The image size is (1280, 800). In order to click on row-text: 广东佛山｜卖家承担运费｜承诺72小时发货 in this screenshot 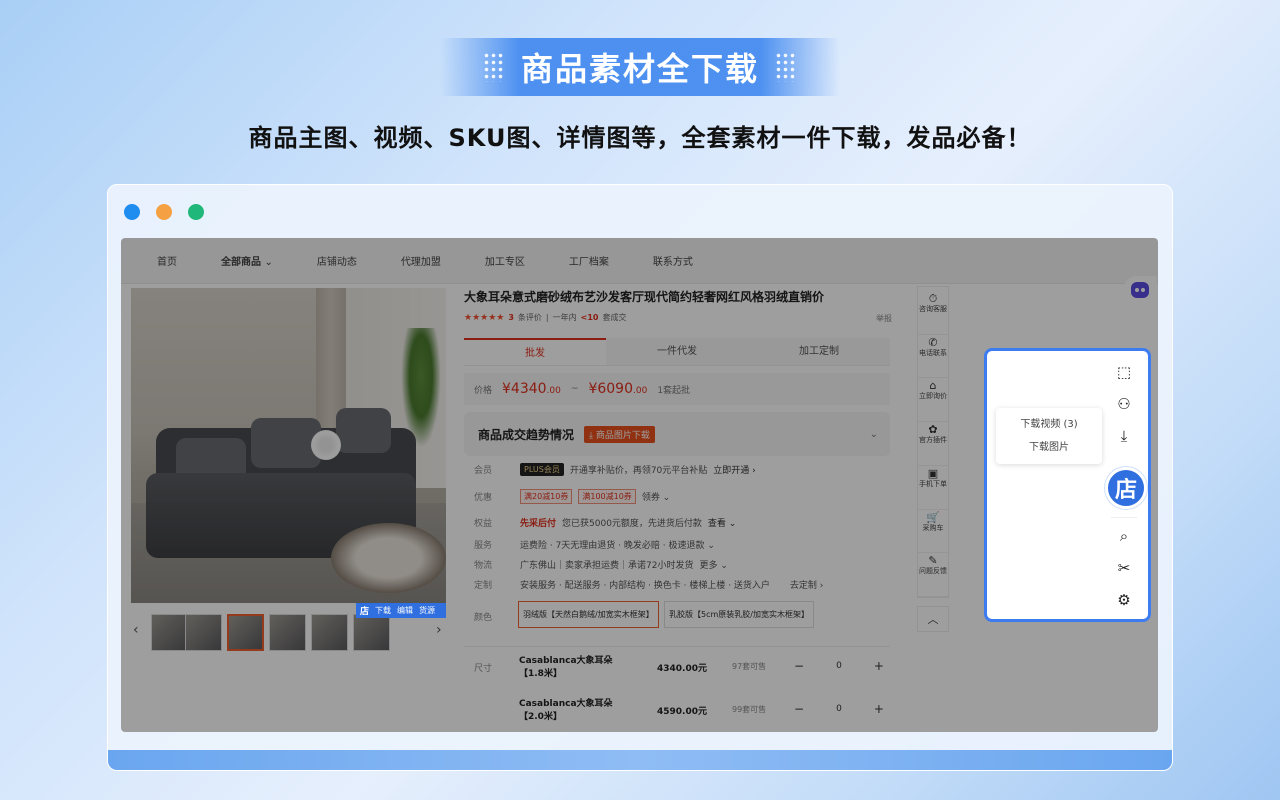, I will do `click(607, 566)`.